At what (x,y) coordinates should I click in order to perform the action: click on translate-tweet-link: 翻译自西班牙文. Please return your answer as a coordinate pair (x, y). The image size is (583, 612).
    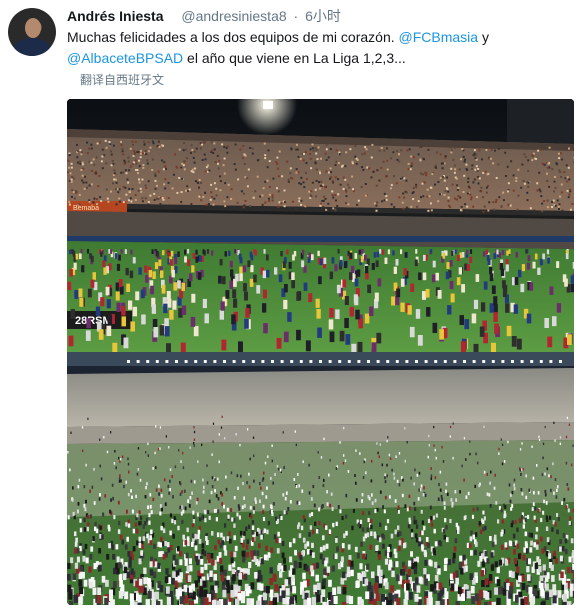
    Looking at the image, I should click on (122, 80).